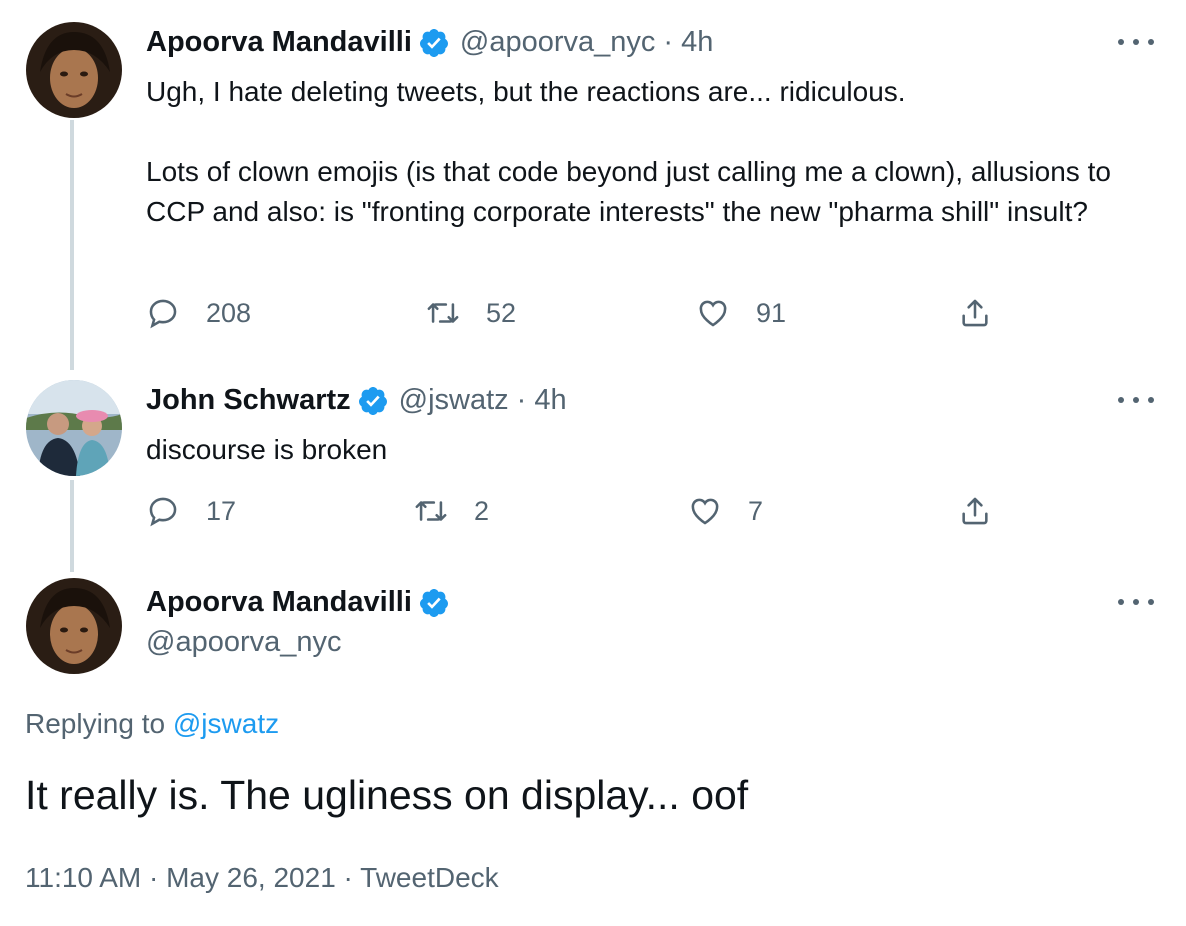  I want to click on mention-link: @jswatz, so click(226, 723).